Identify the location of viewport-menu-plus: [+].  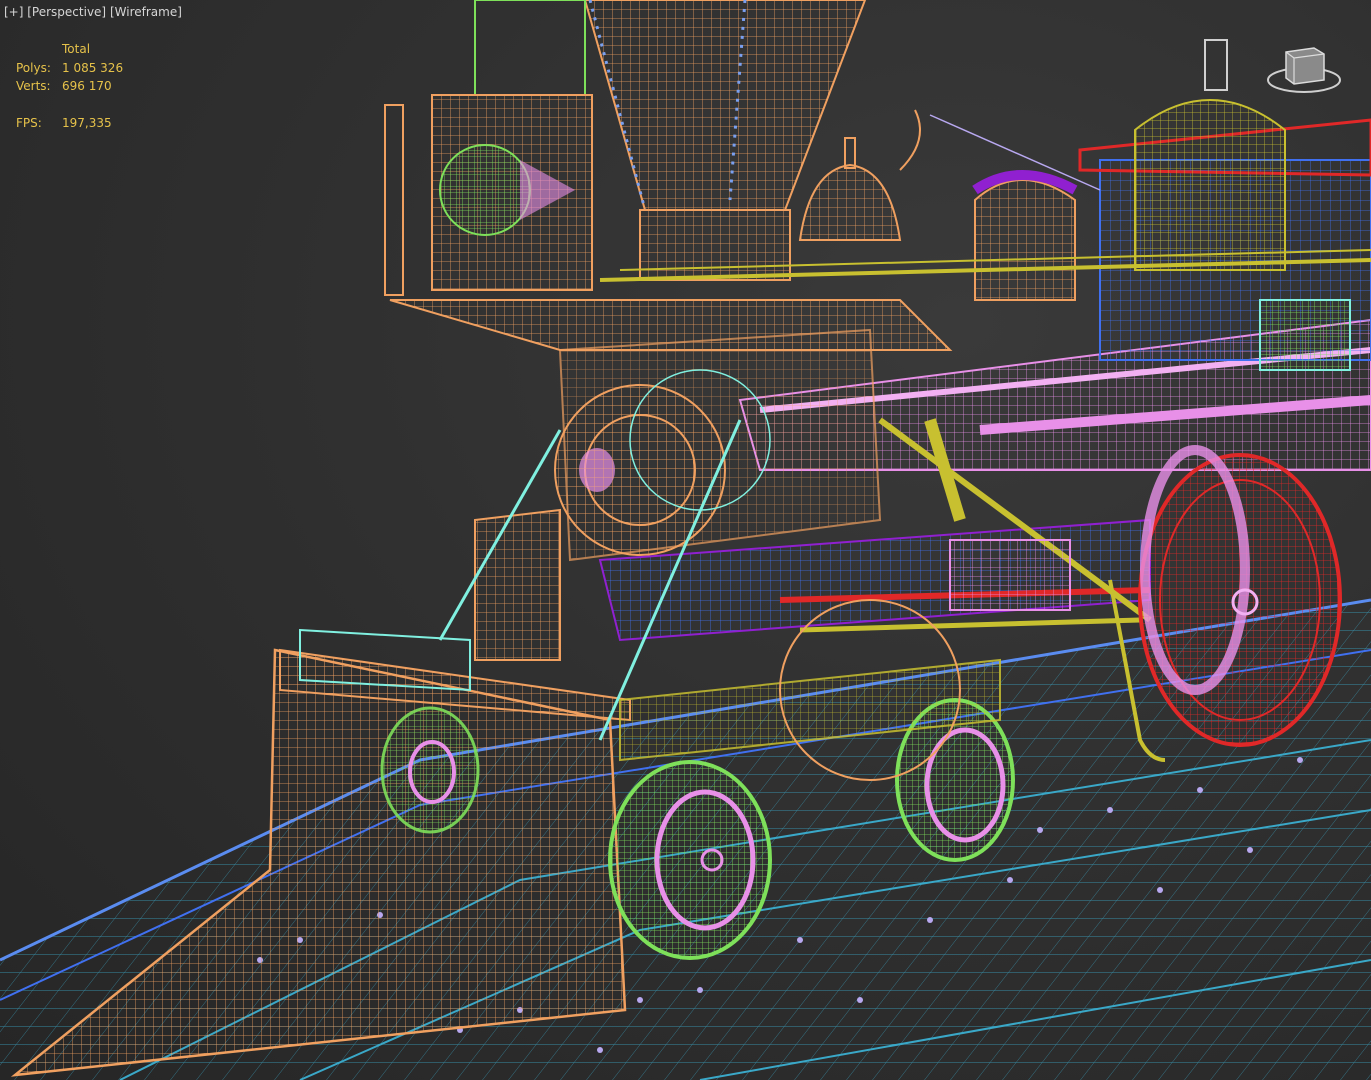
(13, 12).